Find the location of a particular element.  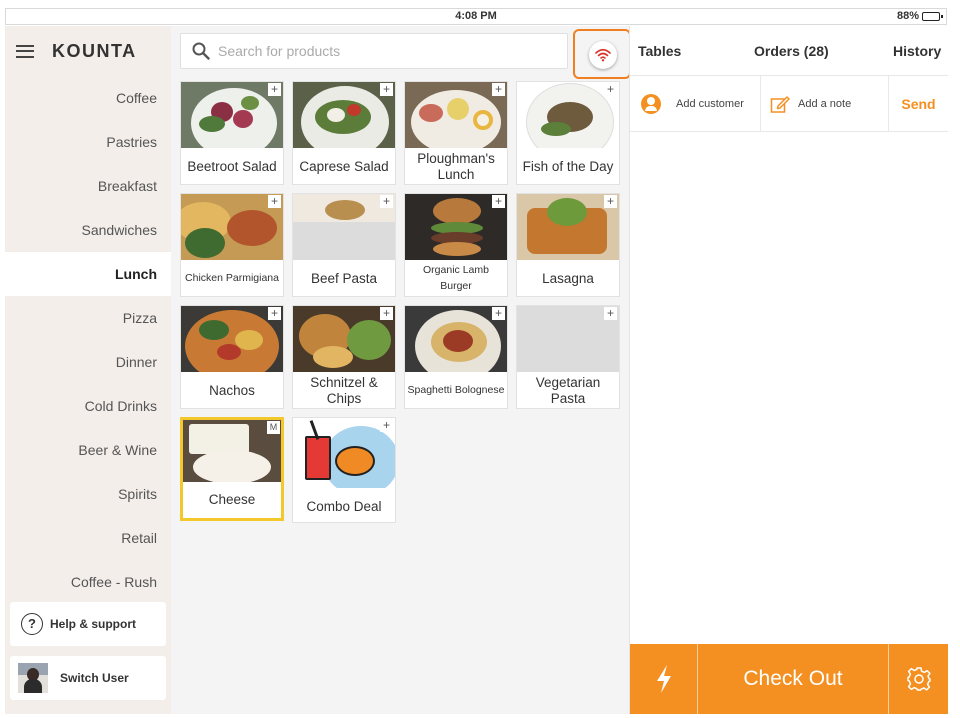

product-tile-lasagna: + Lasagna is located at coordinates (568, 245).